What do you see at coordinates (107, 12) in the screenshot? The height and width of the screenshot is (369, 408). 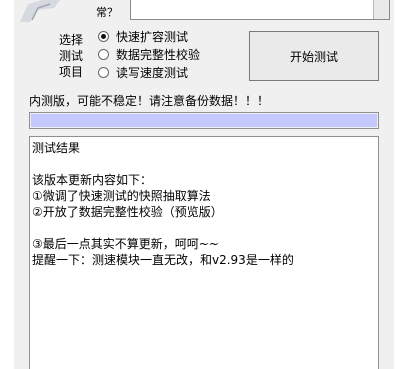 I see `top-label: 常？` at bounding box center [107, 12].